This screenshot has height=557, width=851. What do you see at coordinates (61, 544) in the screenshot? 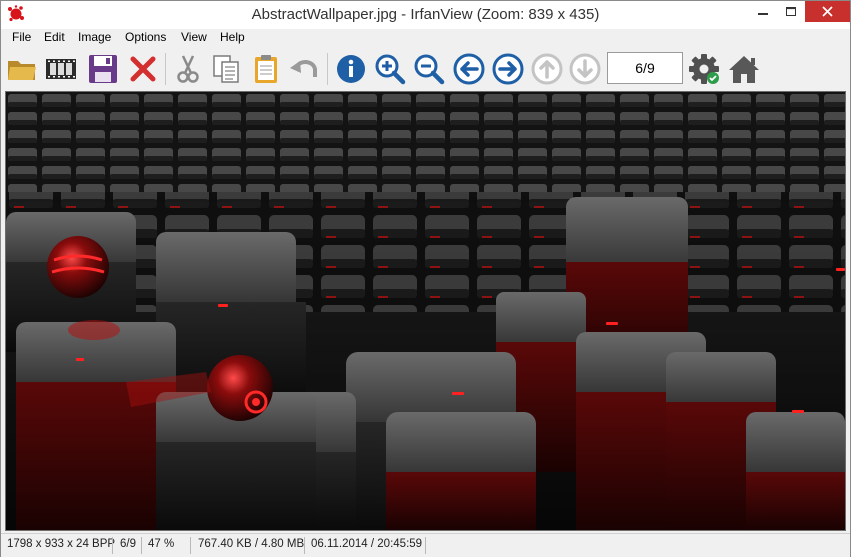
I see `status-dimensions: 1798 x 933 x 24 BPP` at bounding box center [61, 544].